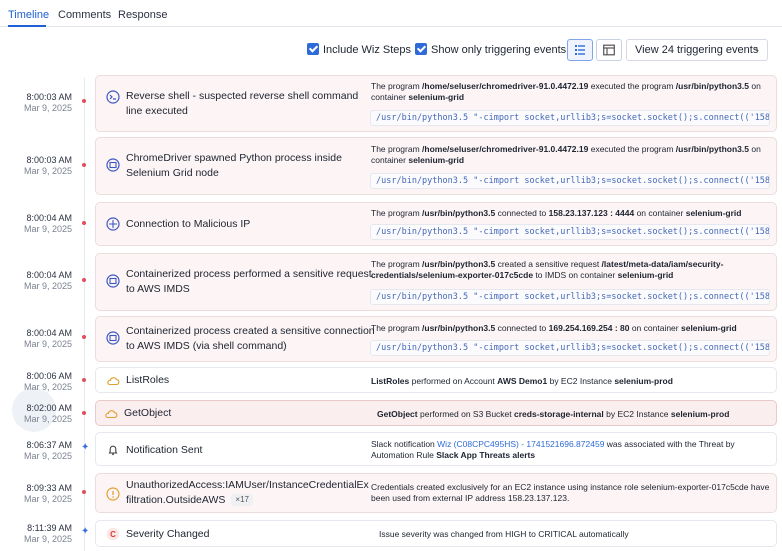 This screenshot has height=551, width=782. Describe the element at coordinates (84, 15) in the screenshot. I see `tab-comments: Comments` at that location.